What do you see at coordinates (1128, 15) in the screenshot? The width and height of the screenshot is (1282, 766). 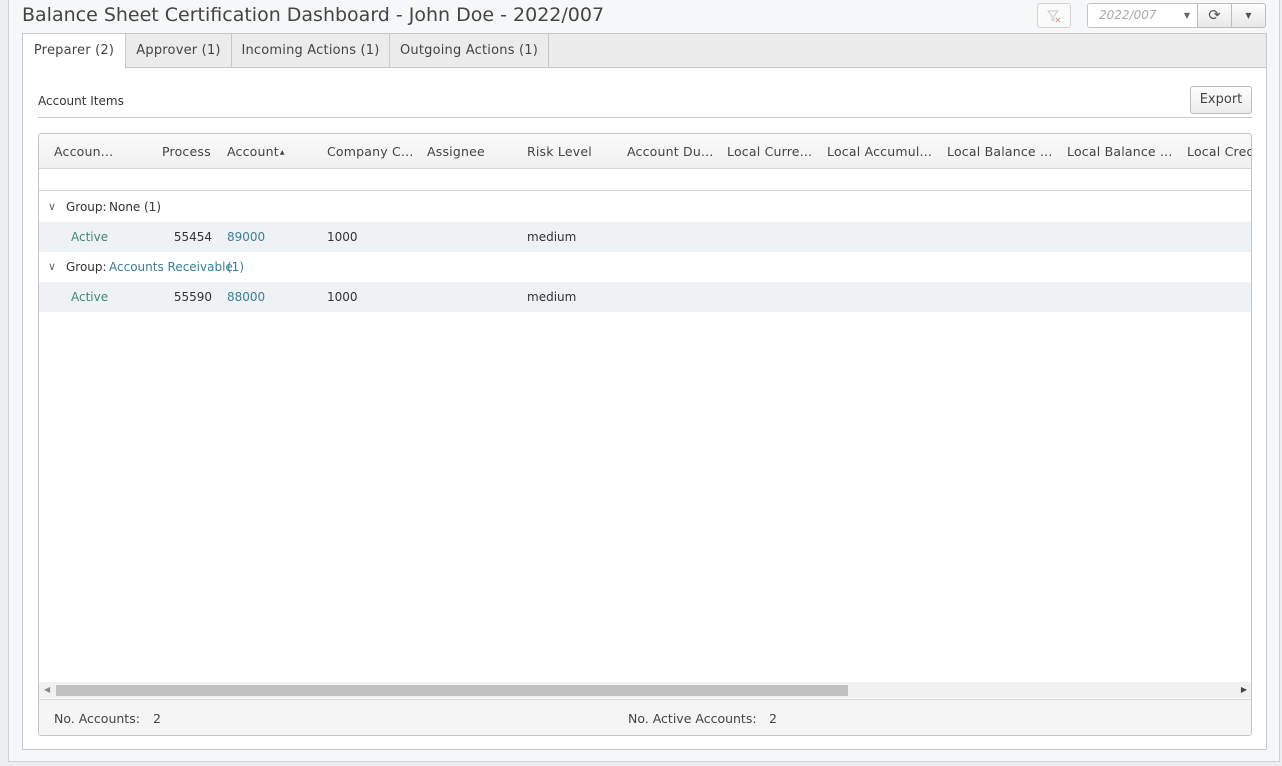 I see `period-value: 2022/007` at bounding box center [1128, 15].